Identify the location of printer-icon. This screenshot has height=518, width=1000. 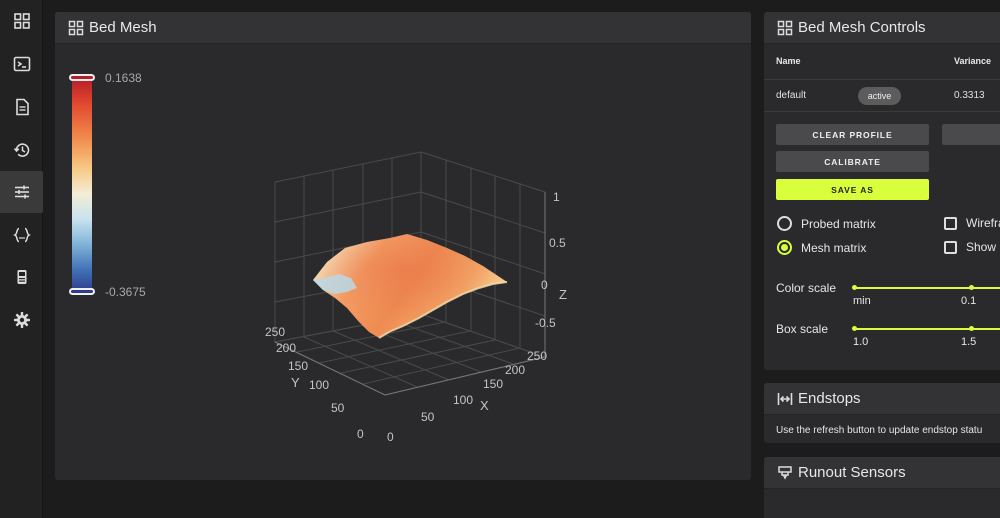
(21, 277).